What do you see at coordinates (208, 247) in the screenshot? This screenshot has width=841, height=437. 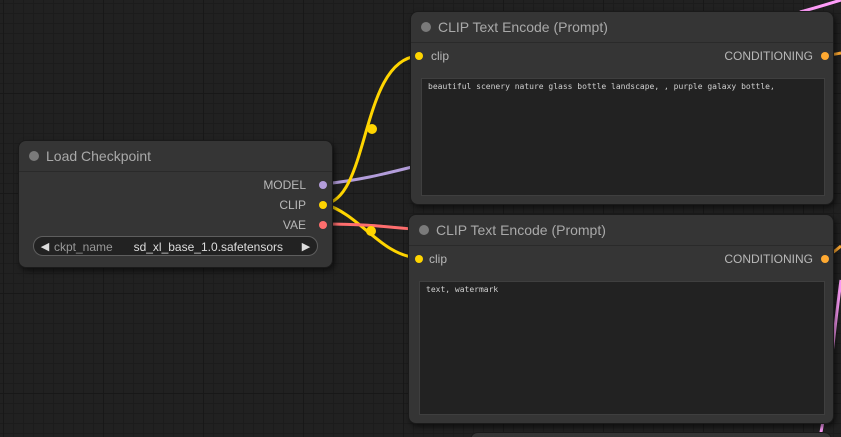 I see `combo-value: sd_xl_base_1.0.safetensors` at bounding box center [208, 247].